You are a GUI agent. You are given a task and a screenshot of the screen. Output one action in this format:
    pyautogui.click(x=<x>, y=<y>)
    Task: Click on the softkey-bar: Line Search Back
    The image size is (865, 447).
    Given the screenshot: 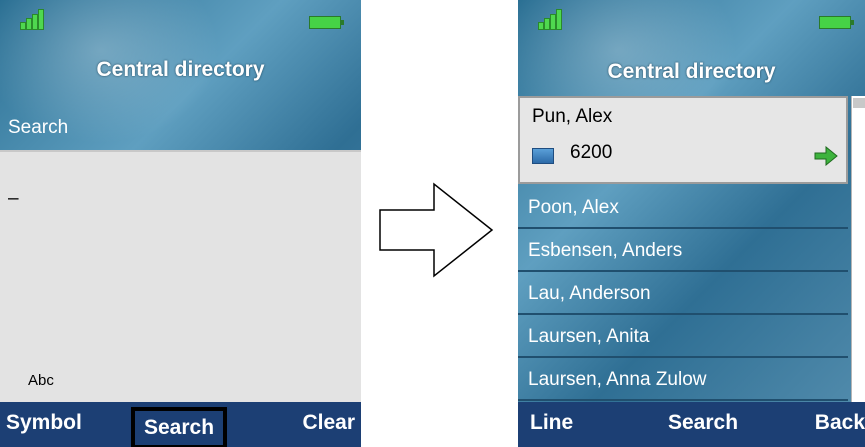 What is the action you would take?
    pyautogui.click(x=691, y=424)
    